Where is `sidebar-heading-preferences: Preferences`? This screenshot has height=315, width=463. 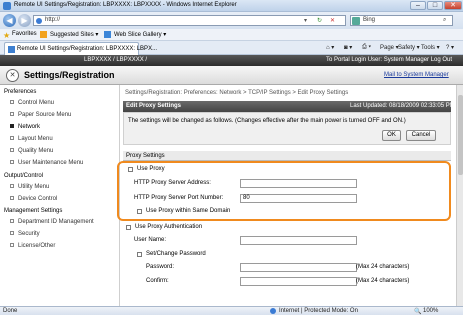 sidebar-heading-preferences: Preferences is located at coordinates (20, 92).